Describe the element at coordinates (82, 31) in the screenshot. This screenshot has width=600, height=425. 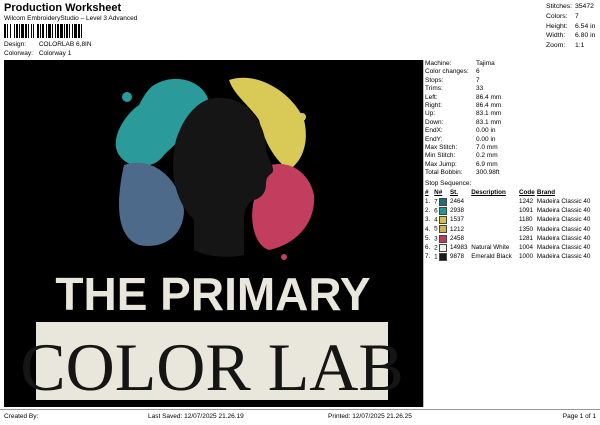
I see `barcode-bar` at that location.